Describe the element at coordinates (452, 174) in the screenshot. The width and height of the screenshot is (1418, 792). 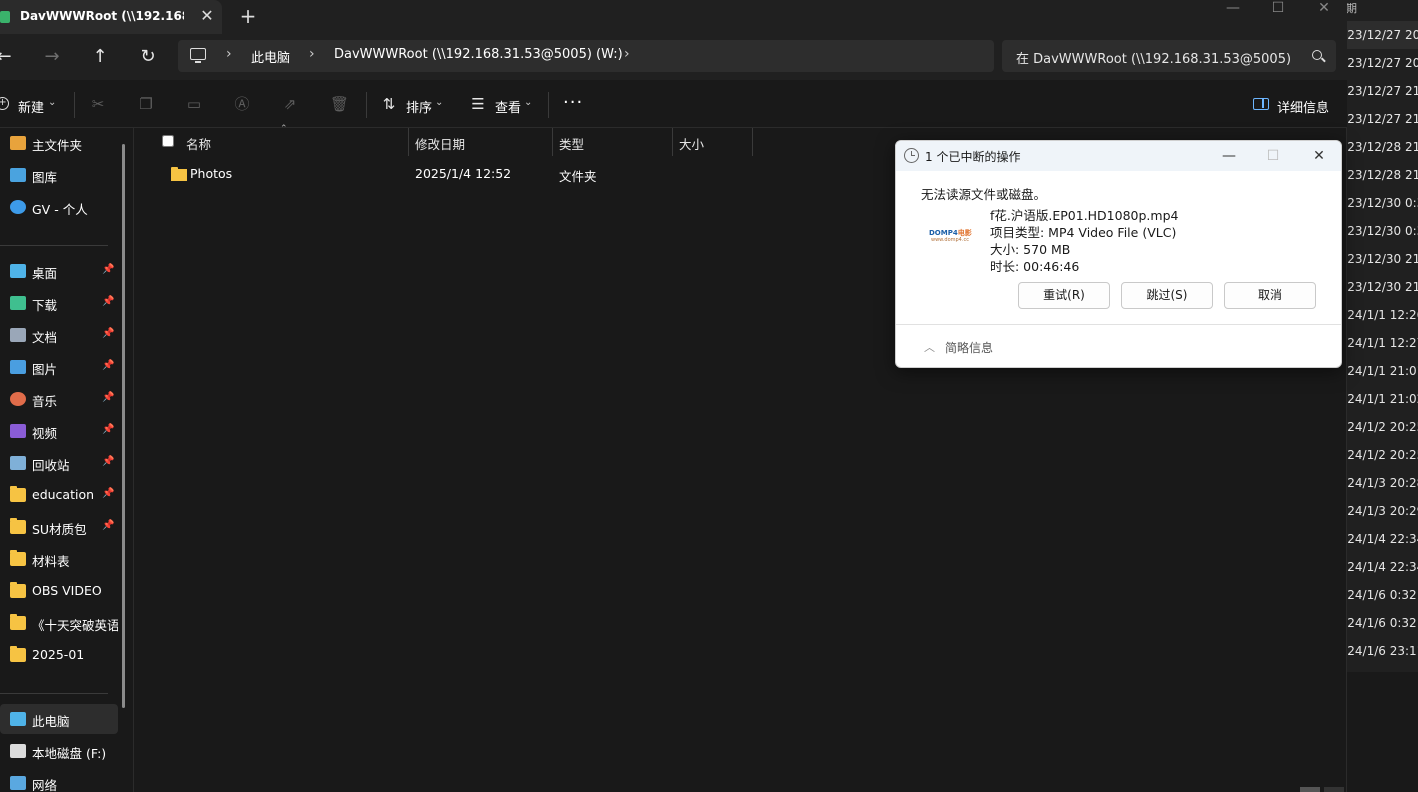
I see `file-row: Photos 2025/1/4 12:52 文件夹` at that location.